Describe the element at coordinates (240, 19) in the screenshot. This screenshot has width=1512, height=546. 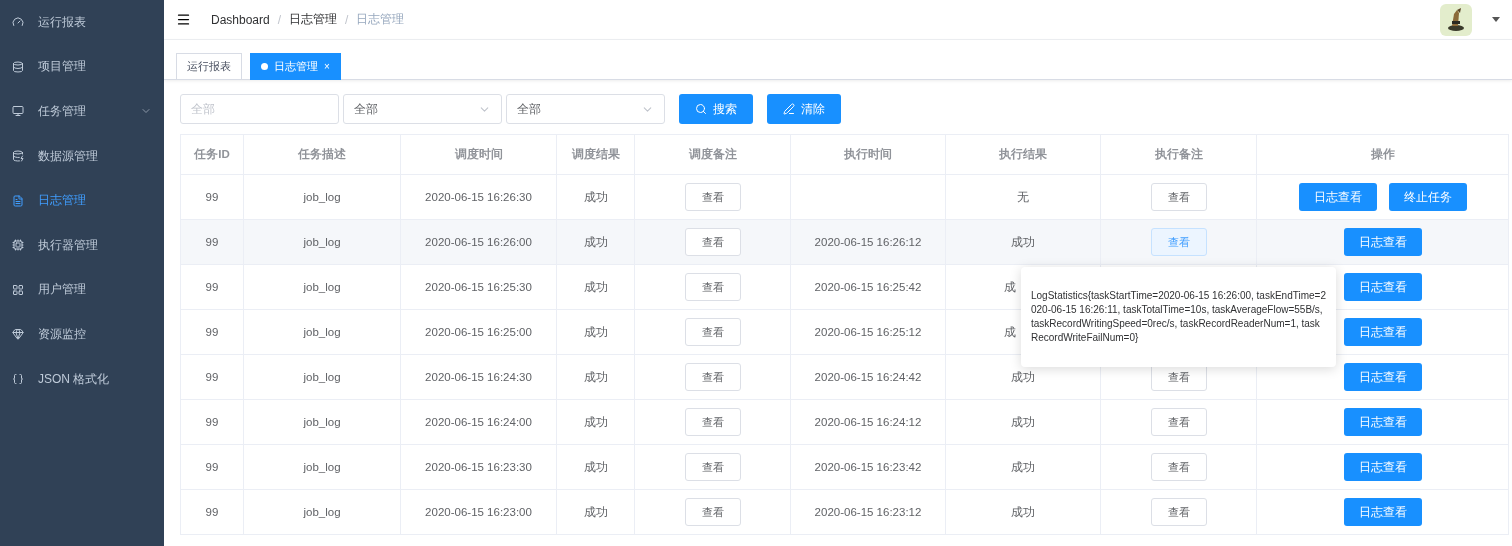
I see `breadcrumb-item: Dashboard` at that location.